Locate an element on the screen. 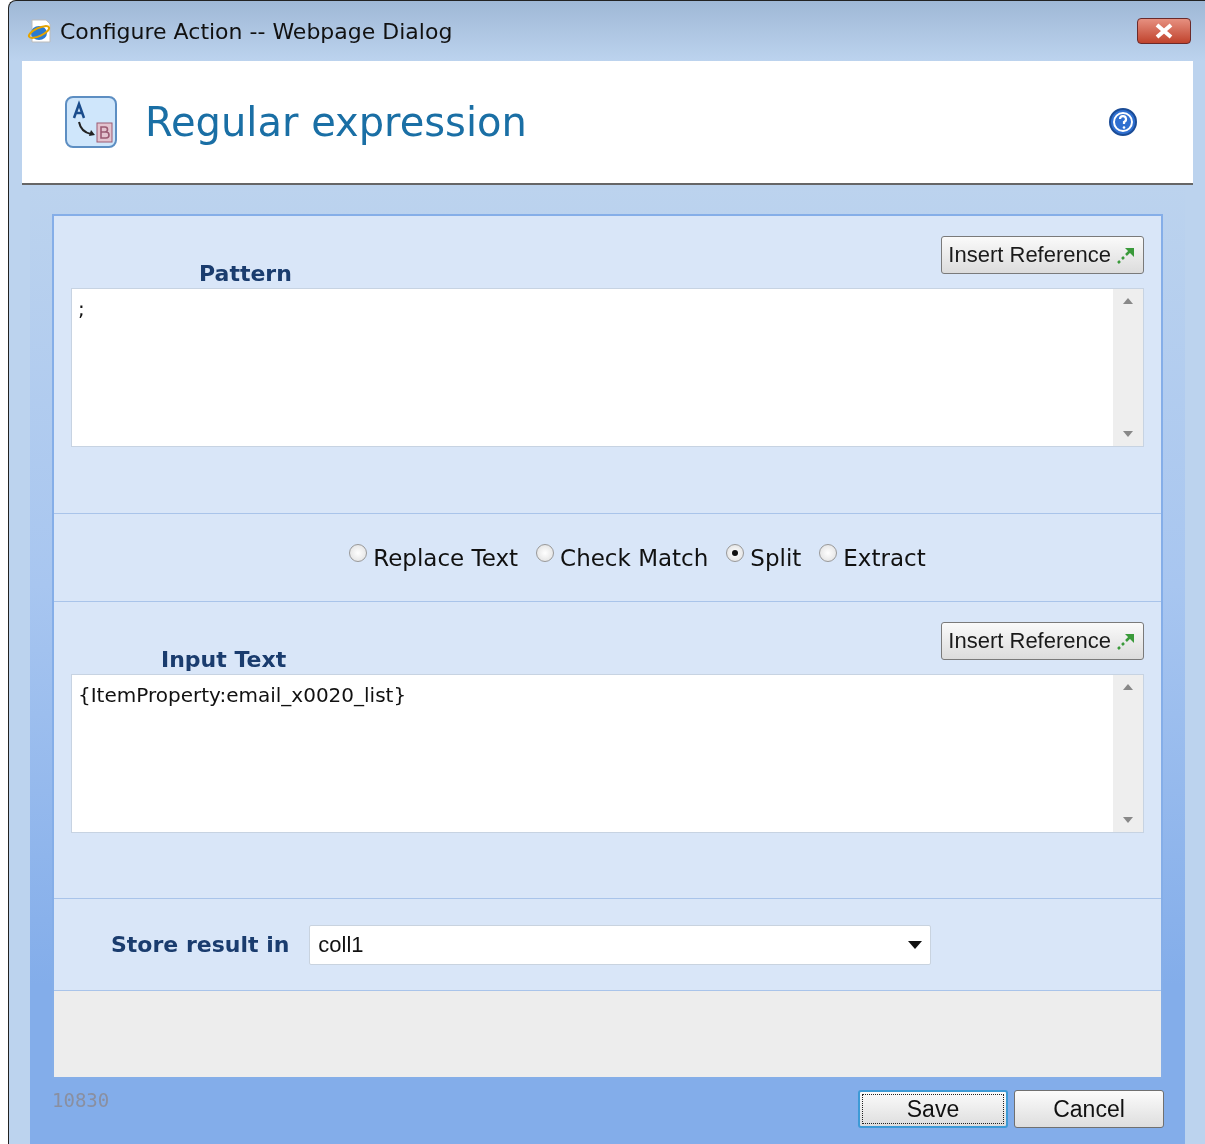  text-area: {ItemProperty:email_x0020_list} is located at coordinates (607, 753).